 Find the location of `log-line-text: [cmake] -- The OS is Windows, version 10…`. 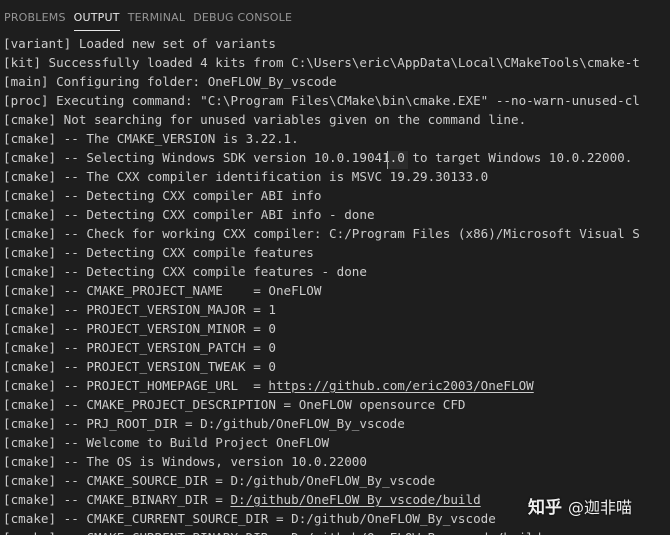

log-line-text: [cmake] -- The OS is Windows, version 10… is located at coordinates (185, 461).